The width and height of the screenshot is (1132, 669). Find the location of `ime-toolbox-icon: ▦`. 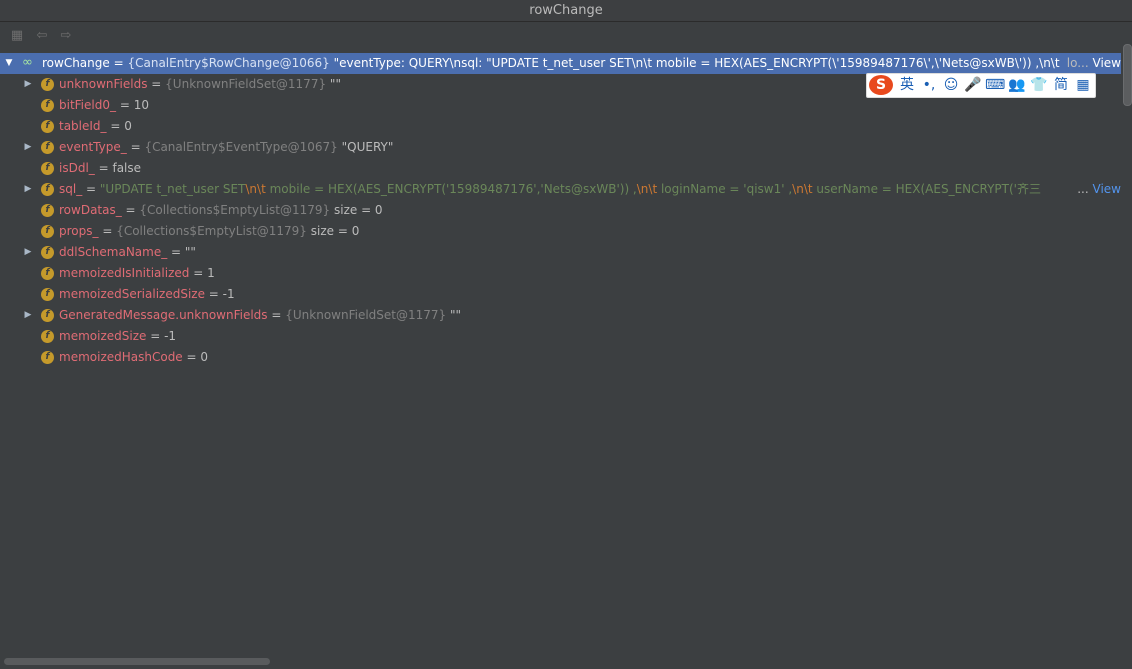

ime-toolbox-icon: ▦ is located at coordinates (1083, 85).